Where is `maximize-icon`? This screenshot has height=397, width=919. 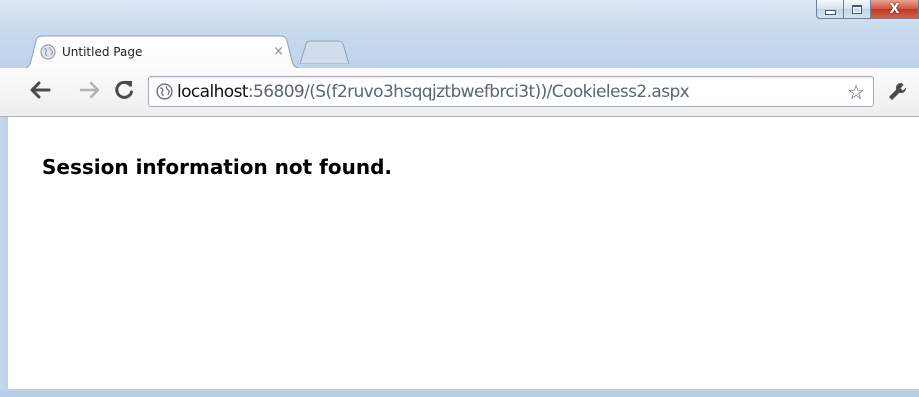
maximize-icon is located at coordinates (857, 9).